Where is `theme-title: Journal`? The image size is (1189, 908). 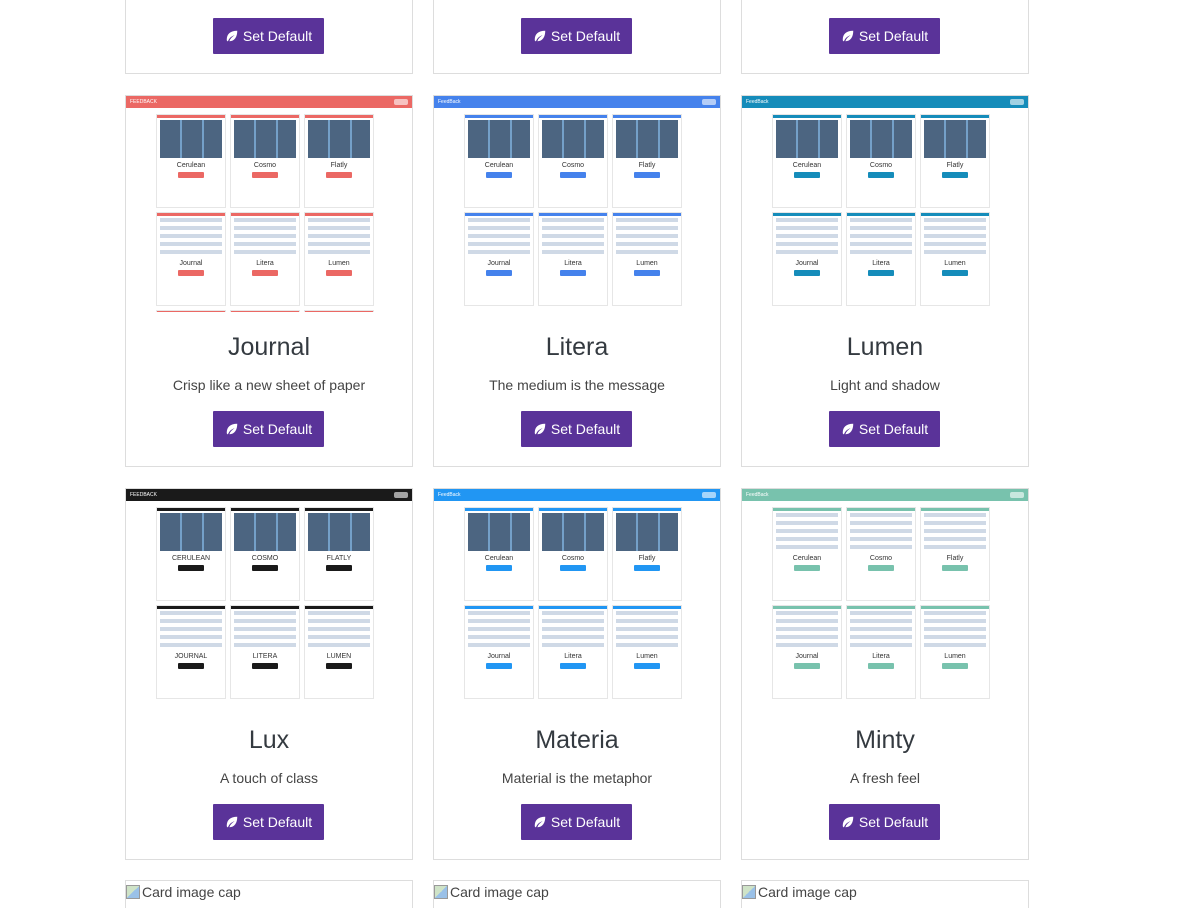 theme-title: Journal is located at coordinates (269, 347).